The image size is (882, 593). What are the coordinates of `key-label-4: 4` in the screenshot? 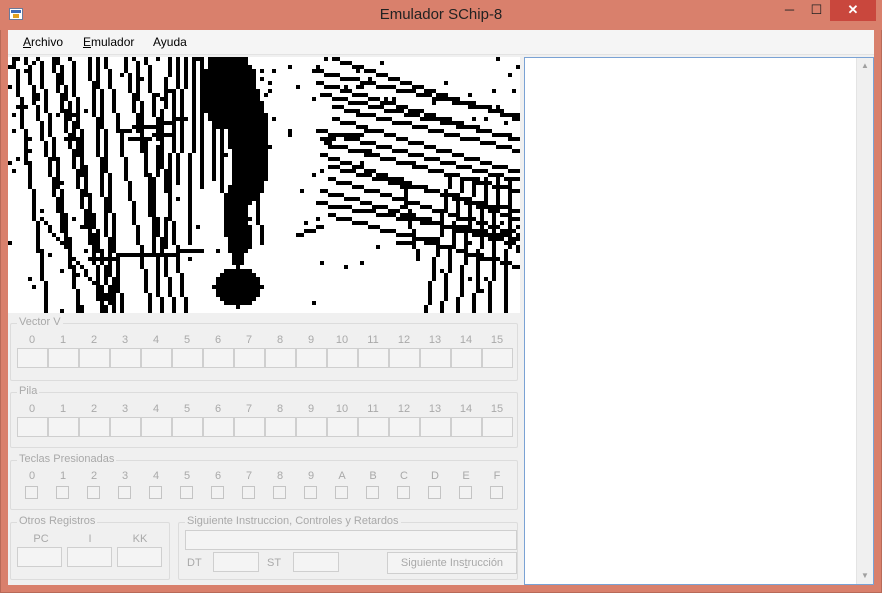 It's located at (156, 476).